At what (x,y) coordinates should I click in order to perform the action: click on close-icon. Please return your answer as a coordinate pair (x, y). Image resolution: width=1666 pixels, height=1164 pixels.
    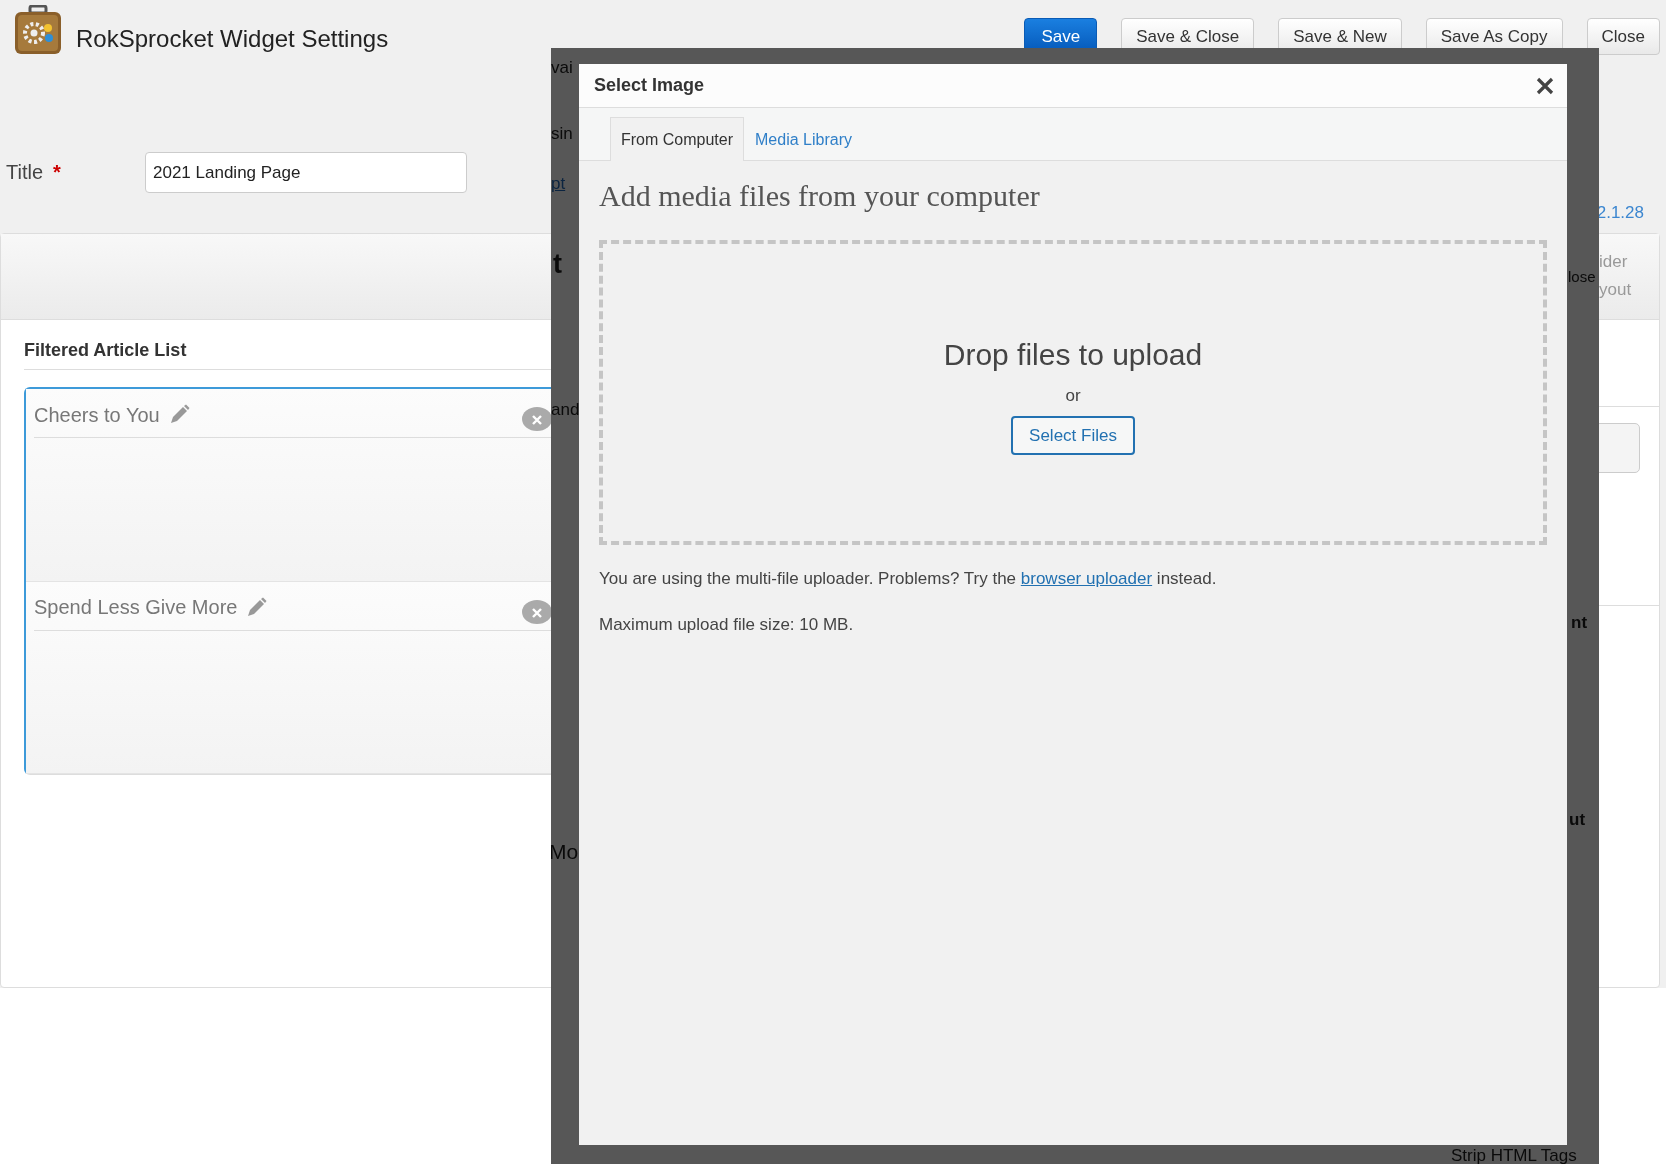
    Looking at the image, I should click on (1545, 85).